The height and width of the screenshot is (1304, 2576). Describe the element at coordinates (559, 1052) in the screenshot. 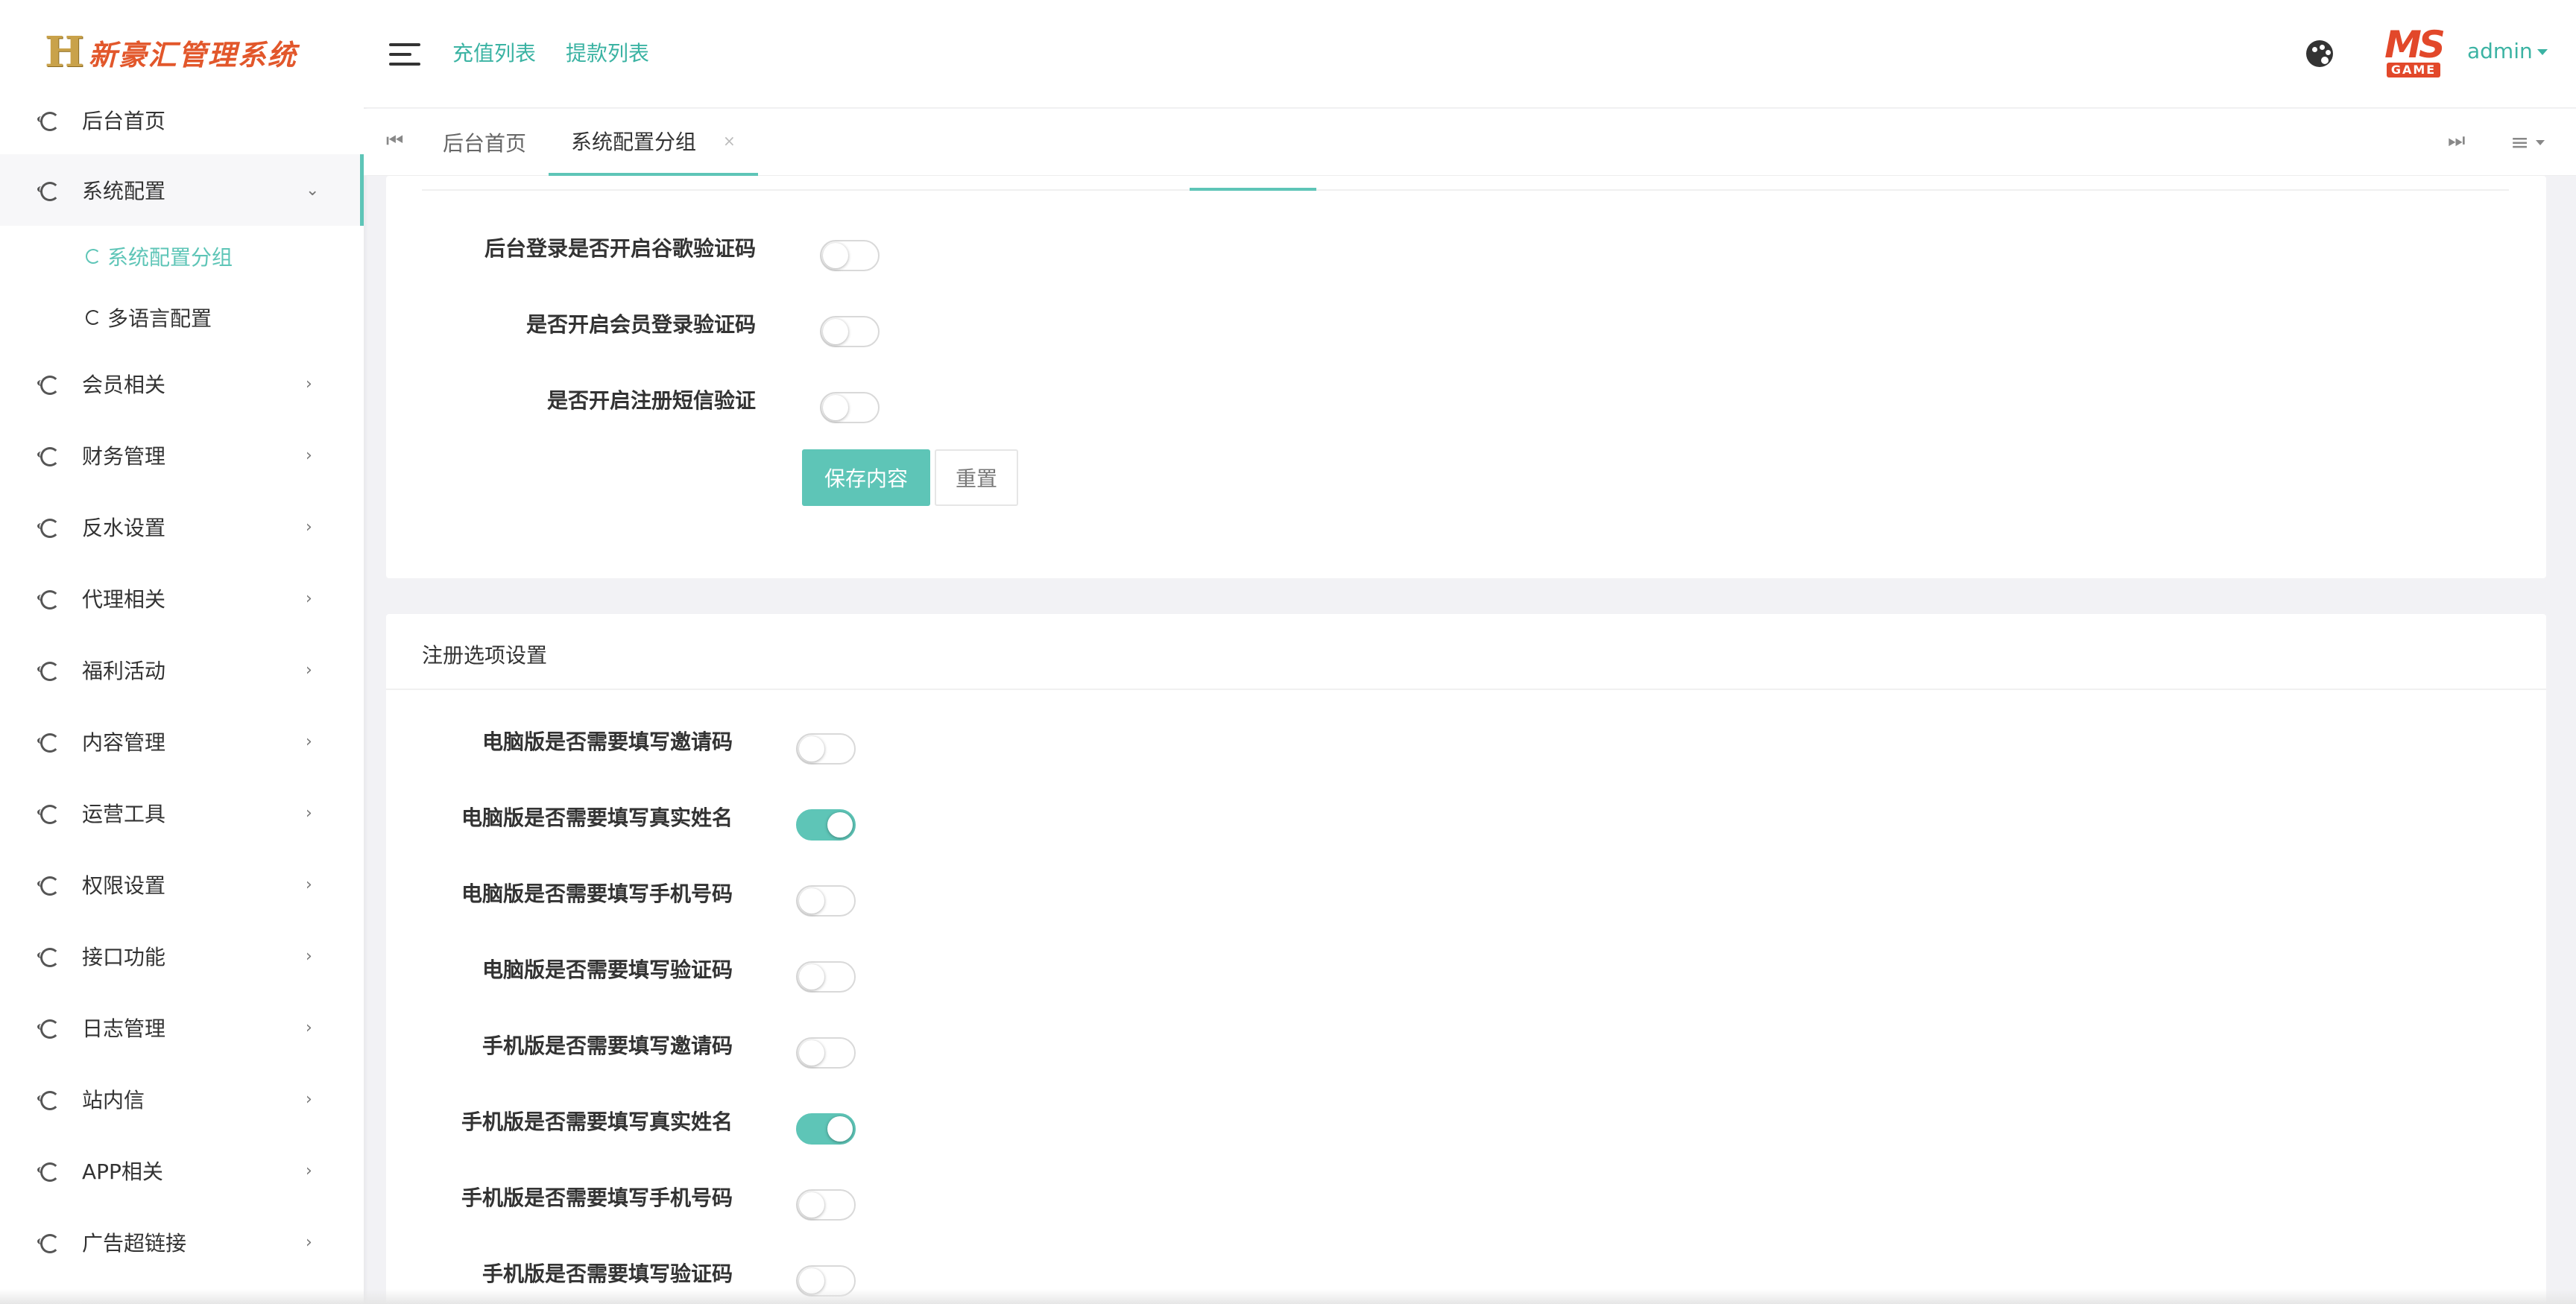

I see `form-row: 手机版是否需要填写邀请码` at that location.